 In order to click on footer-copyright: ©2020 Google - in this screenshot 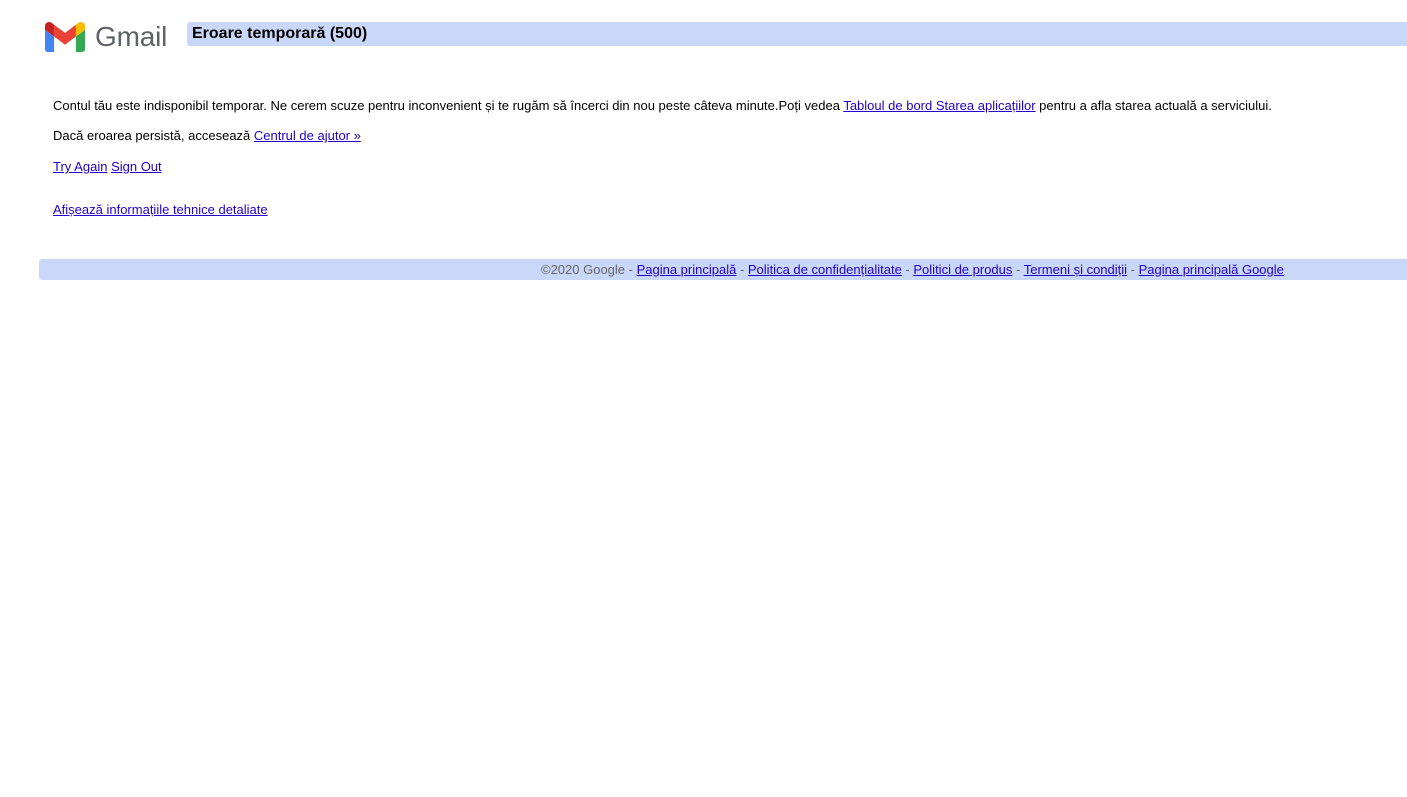, I will do `click(589, 269)`.